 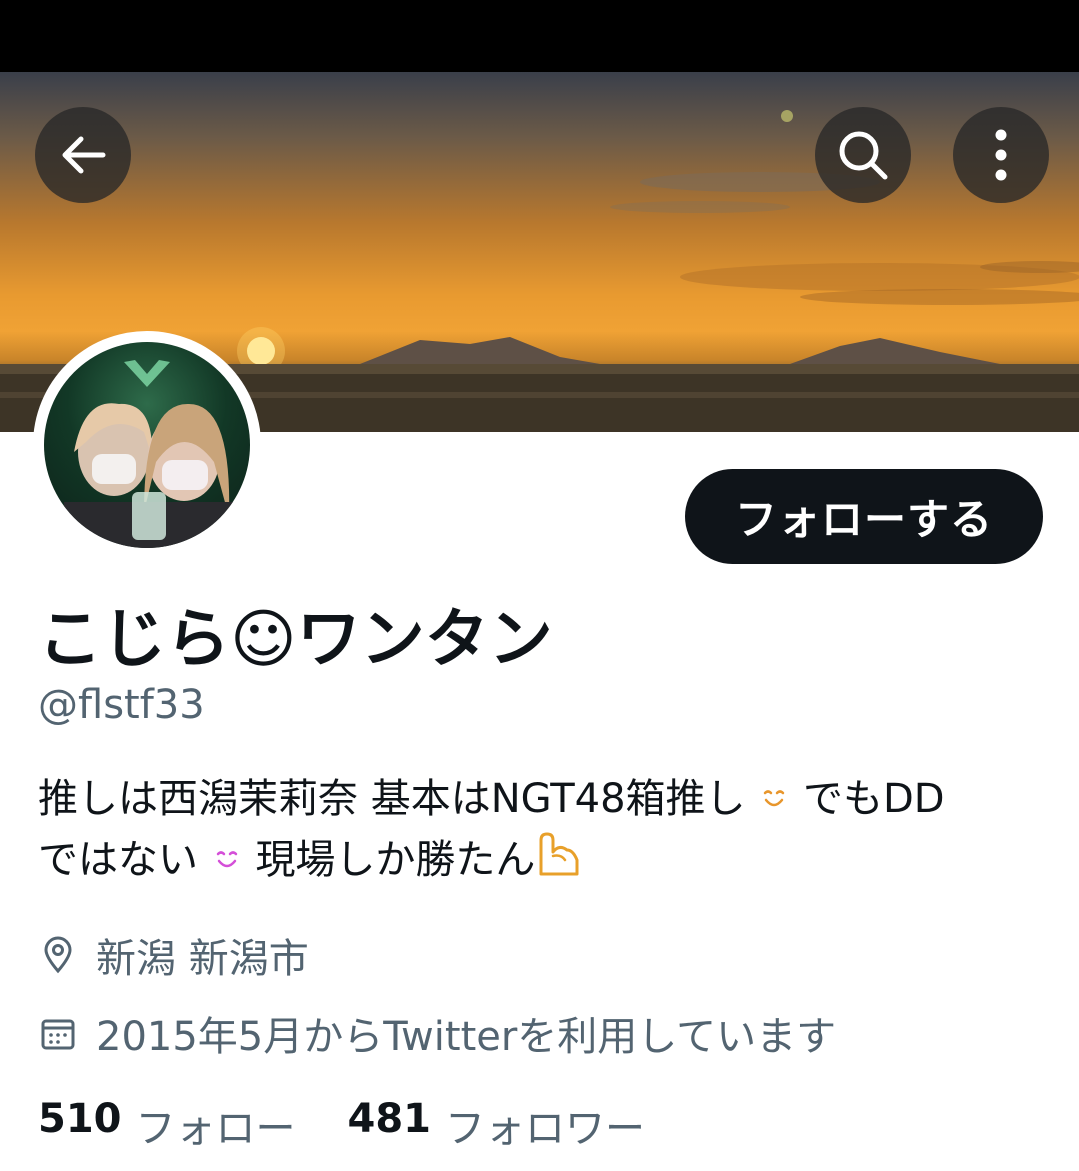 I want to click on more-vertical-icon, so click(x=1001, y=155).